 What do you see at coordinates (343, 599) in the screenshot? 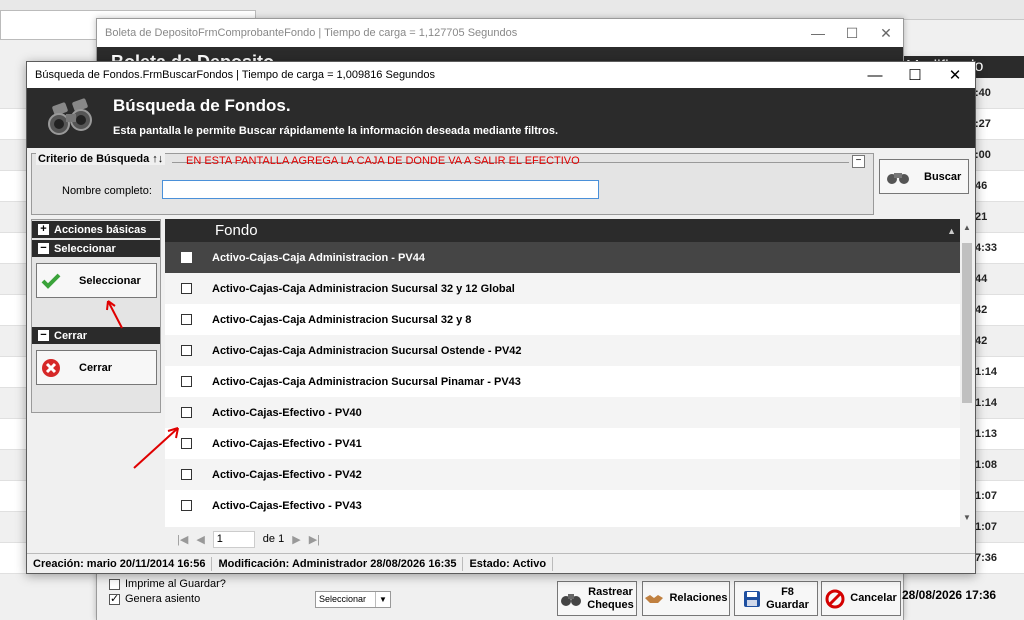
I see `select-dropdown-value: Seleccionar` at bounding box center [343, 599].